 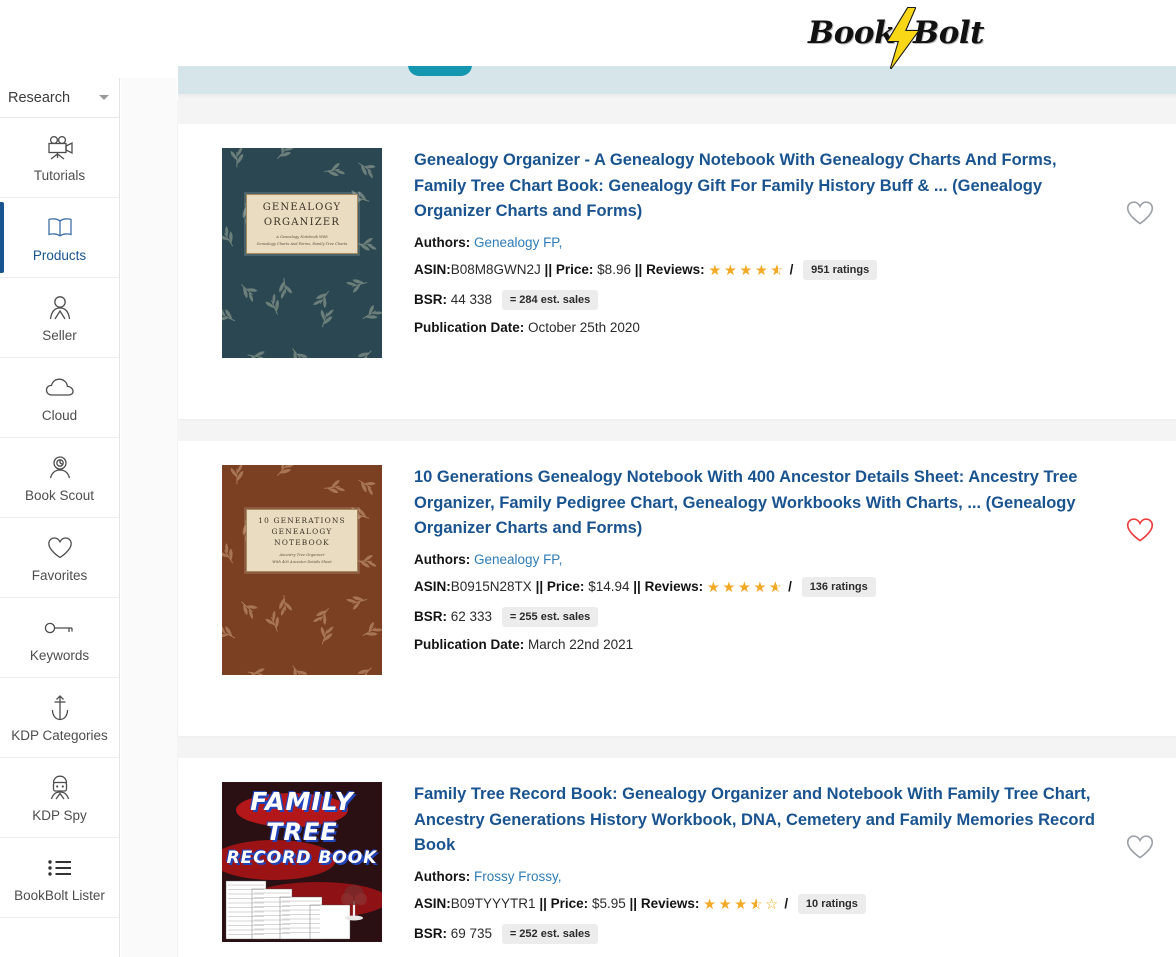 I want to click on bsr-row: BSR: 62 333 = 255 est. sales, so click(x=765, y=617).